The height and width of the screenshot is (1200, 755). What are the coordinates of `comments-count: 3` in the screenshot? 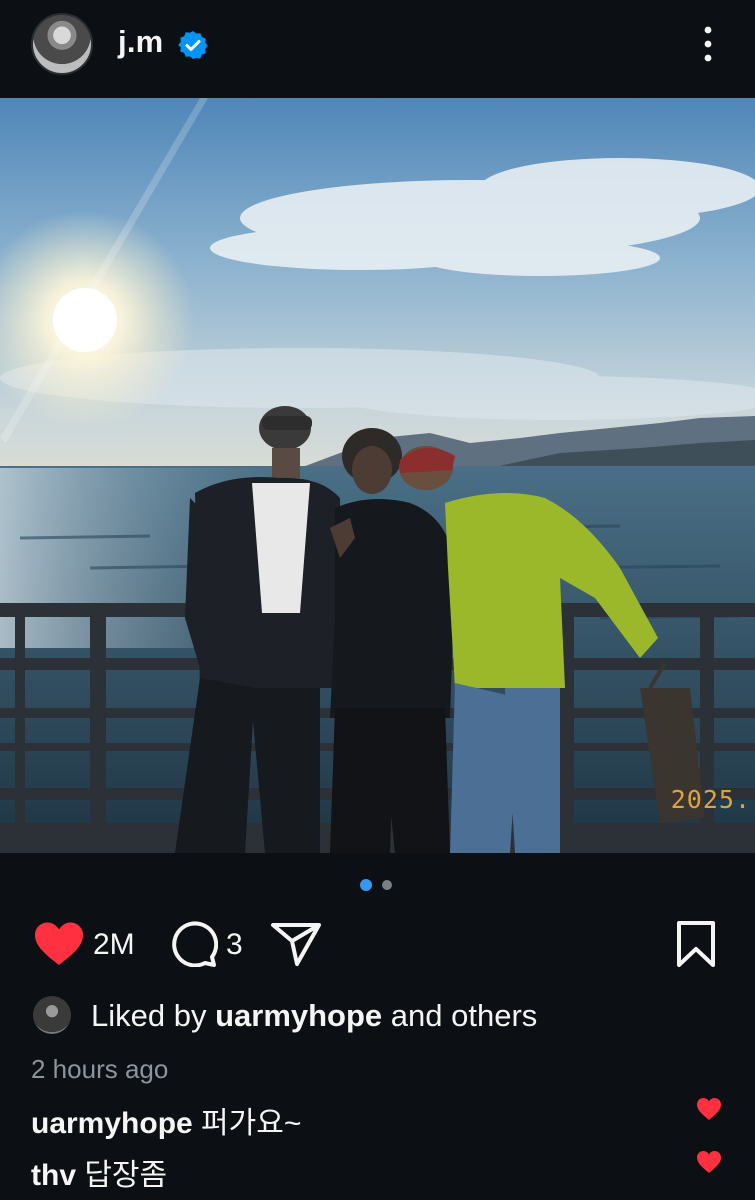 It's located at (234, 945).